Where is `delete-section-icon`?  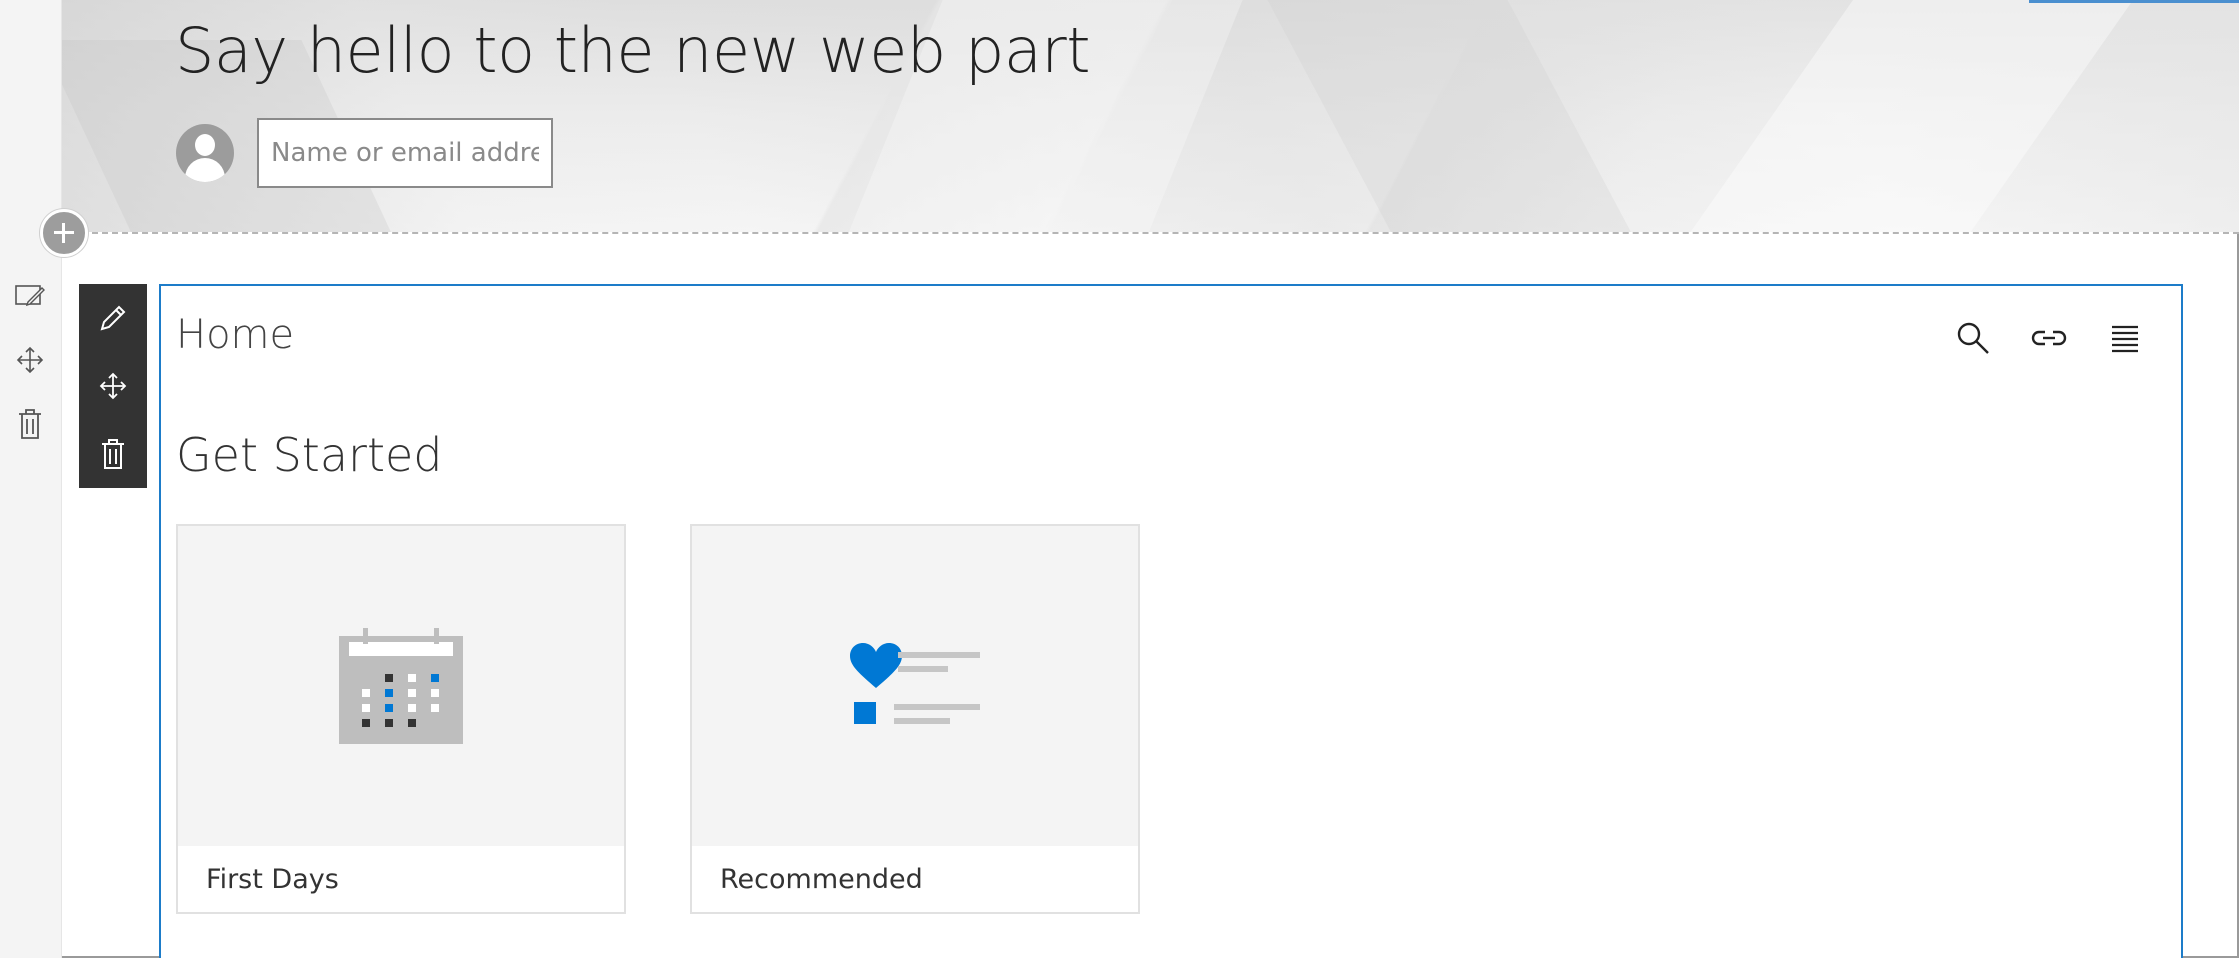
delete-section-icon is located at coordinates (30, 424).